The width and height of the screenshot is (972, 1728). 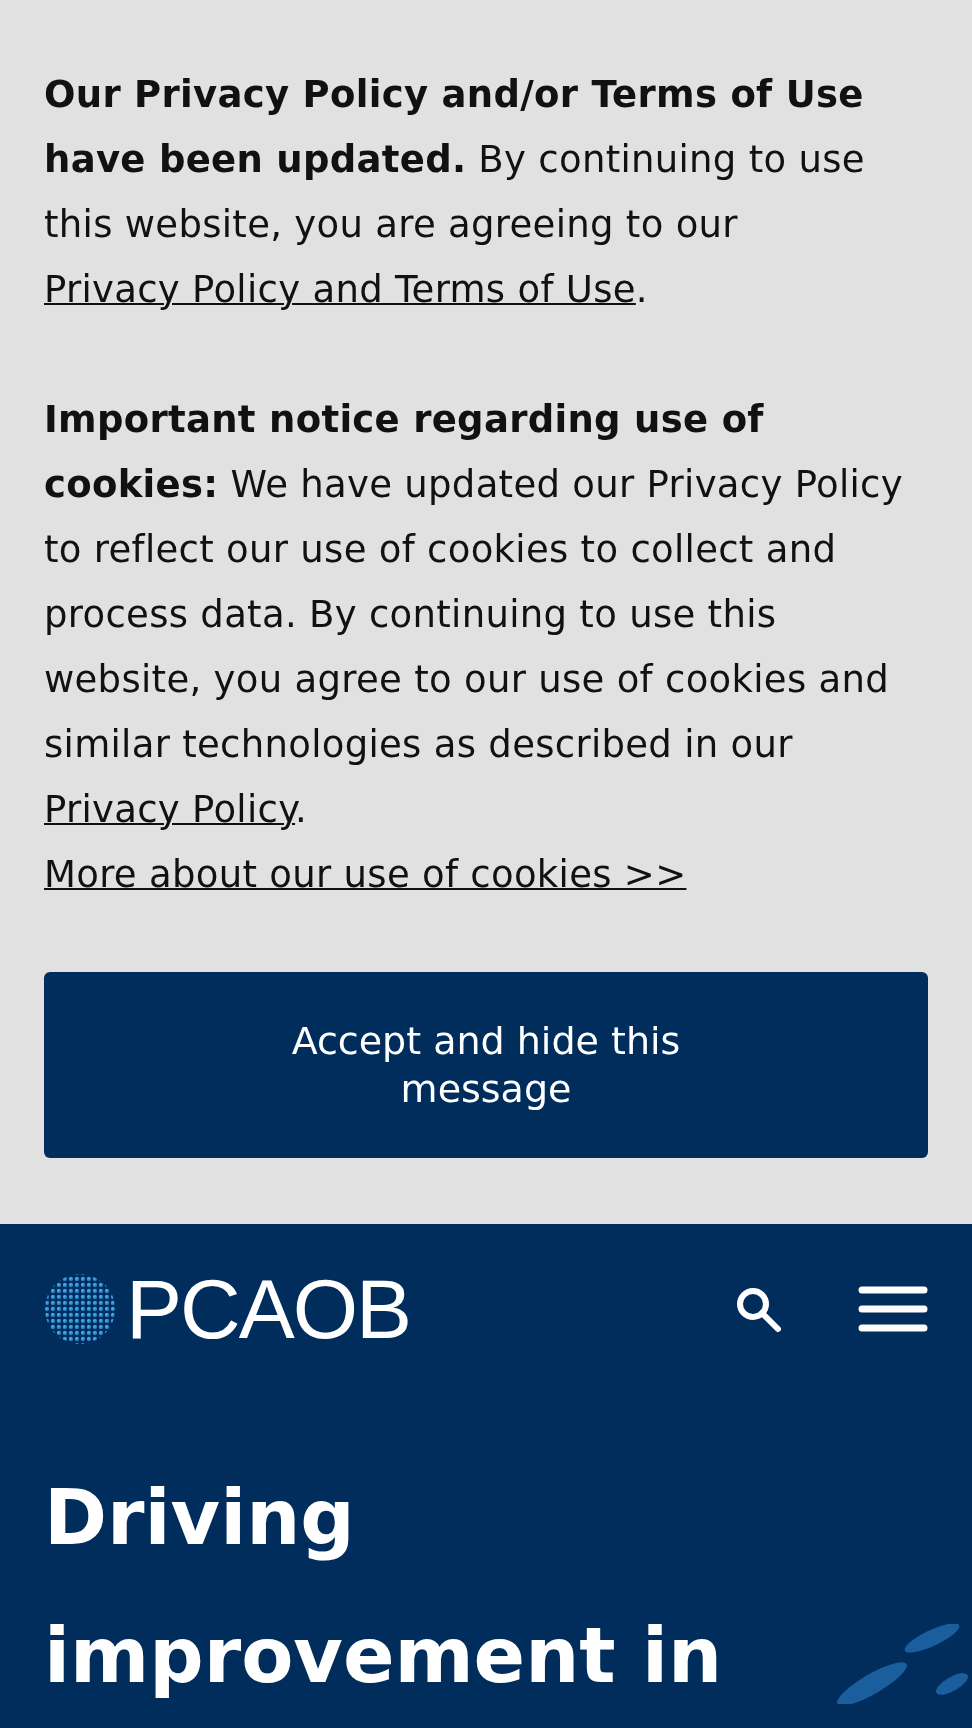 What do you see at coordinates (170, 809) in the screenshot?
I see `policy-link: Privacy Policy` at bounding box center [170, 809].